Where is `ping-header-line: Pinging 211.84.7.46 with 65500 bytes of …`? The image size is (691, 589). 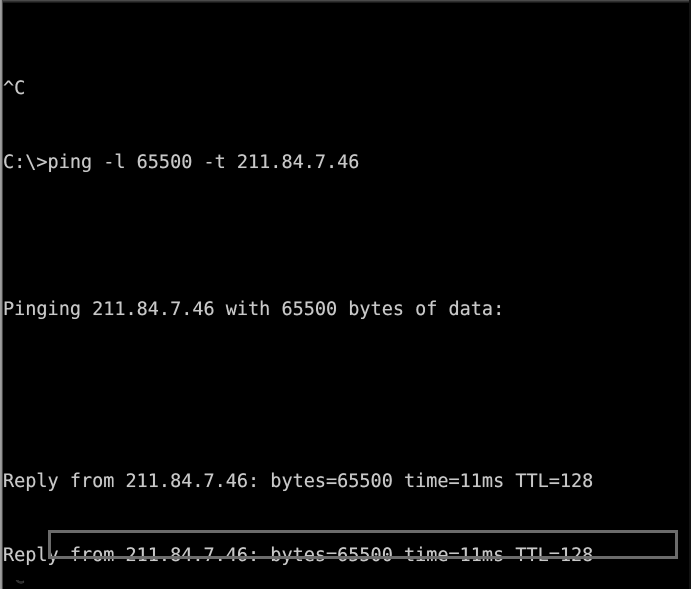 ping-header-line: Pinging 211.84.7.46 with 65500 bytes of … is located at coordinates (254, 310).